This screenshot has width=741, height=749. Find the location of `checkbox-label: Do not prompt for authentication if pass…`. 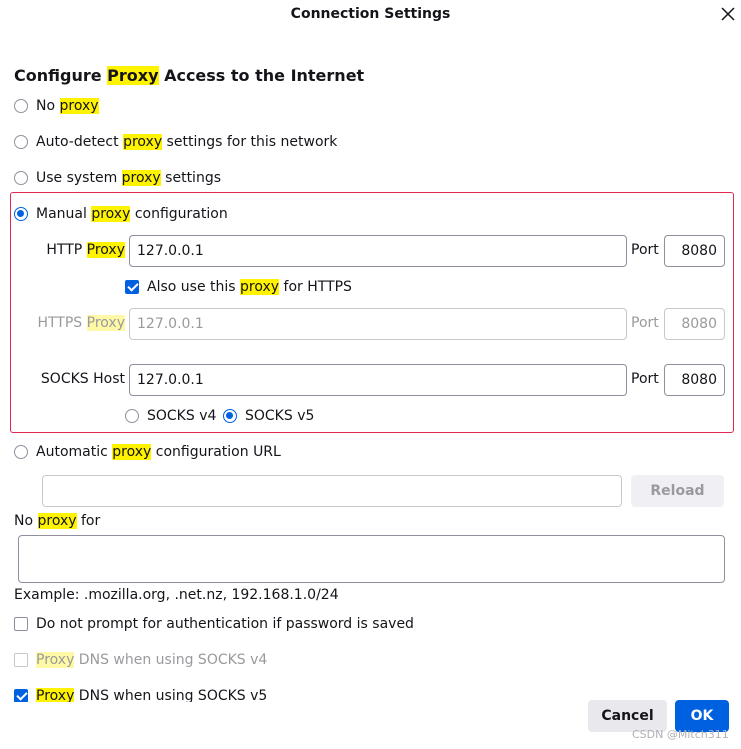

checkbox-label: Do not prompt for authentication if pass… is located at coordinates (225, 624).